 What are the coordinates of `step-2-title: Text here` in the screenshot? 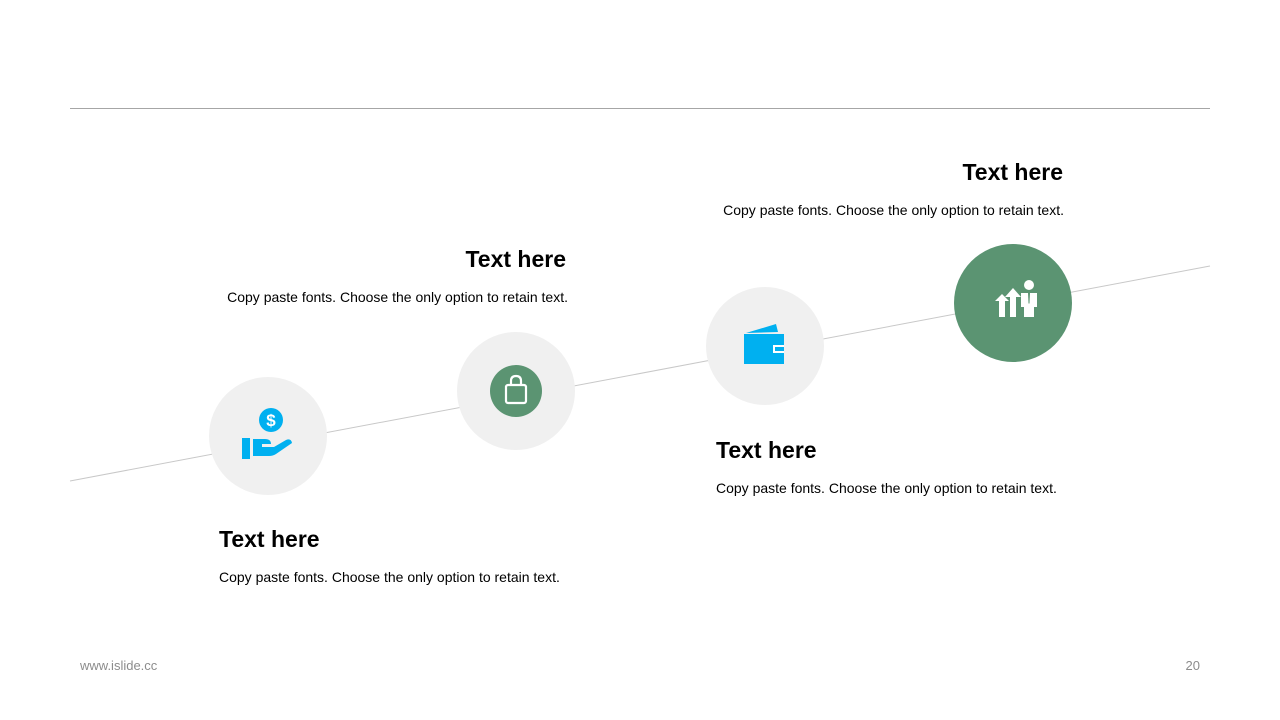 It's located at (515, 259).